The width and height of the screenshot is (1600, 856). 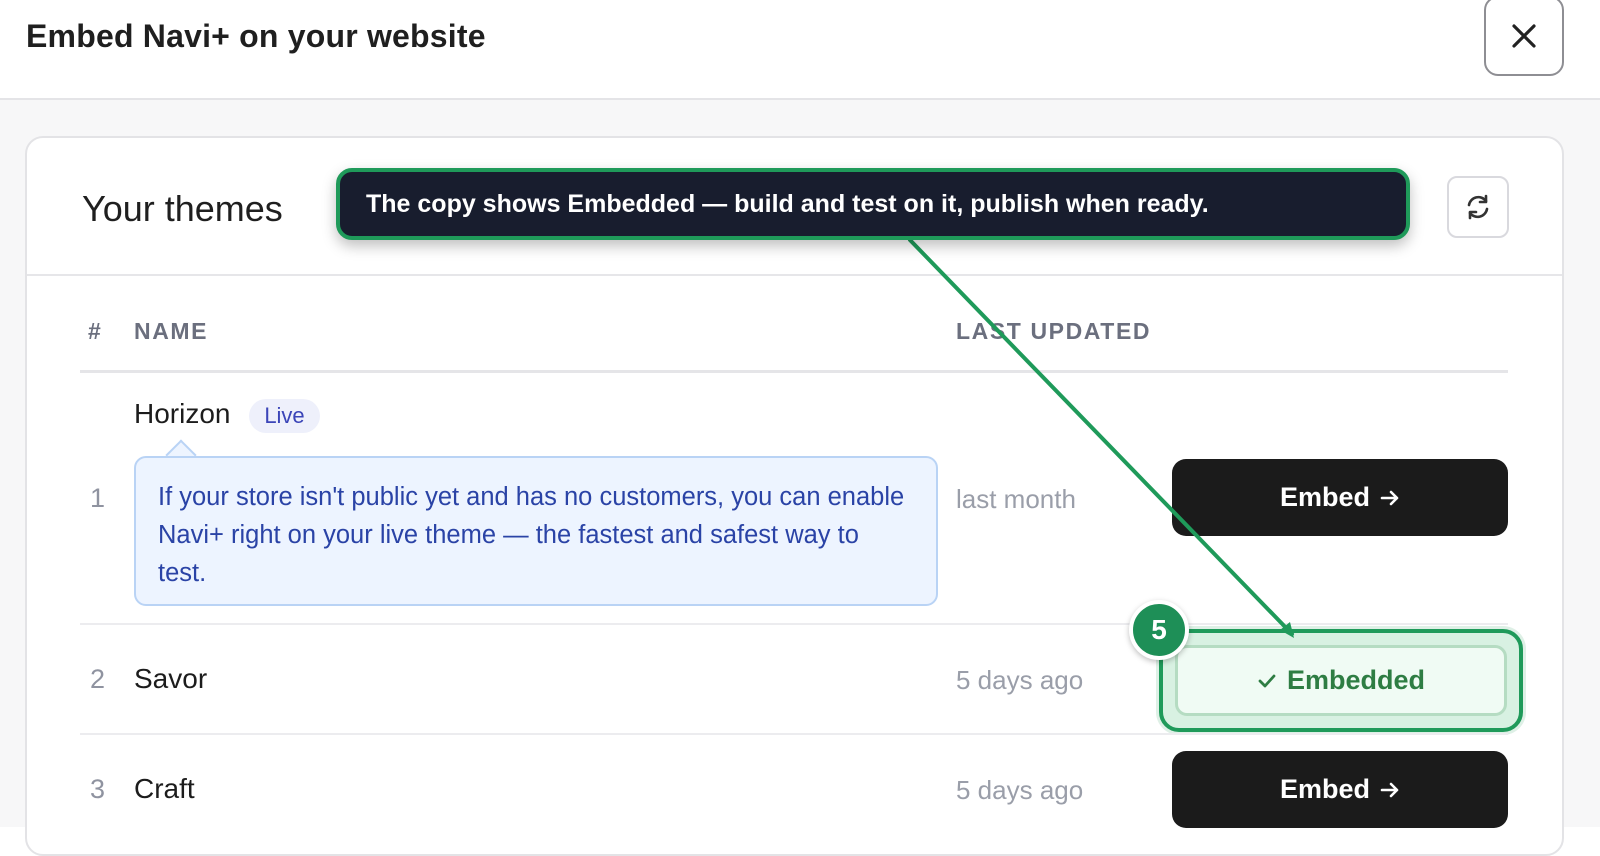 I want to click on themes-card-title: Your themes, so click(x=182, y=208).